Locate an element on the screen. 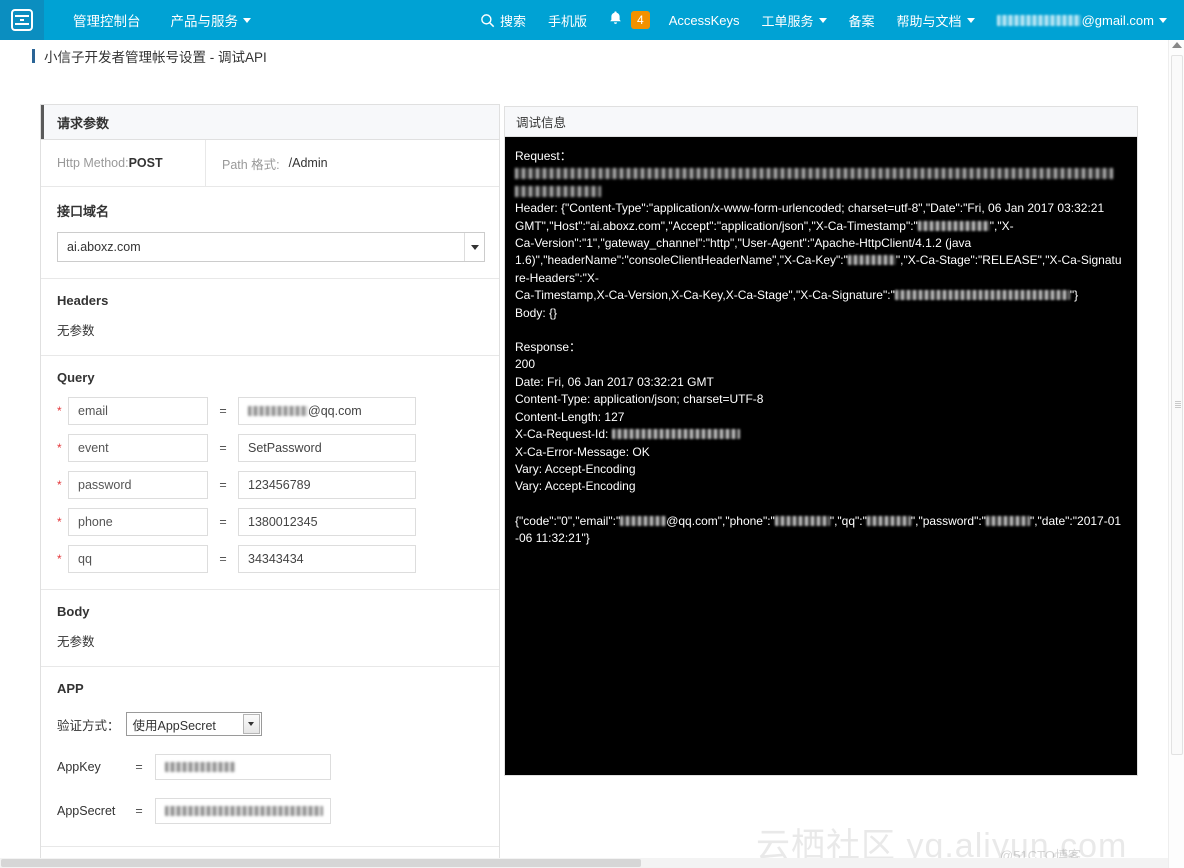 The width and height of the screenshot is (1184, 868). aliyun-logo-icon is located at coordinates (22, 20).